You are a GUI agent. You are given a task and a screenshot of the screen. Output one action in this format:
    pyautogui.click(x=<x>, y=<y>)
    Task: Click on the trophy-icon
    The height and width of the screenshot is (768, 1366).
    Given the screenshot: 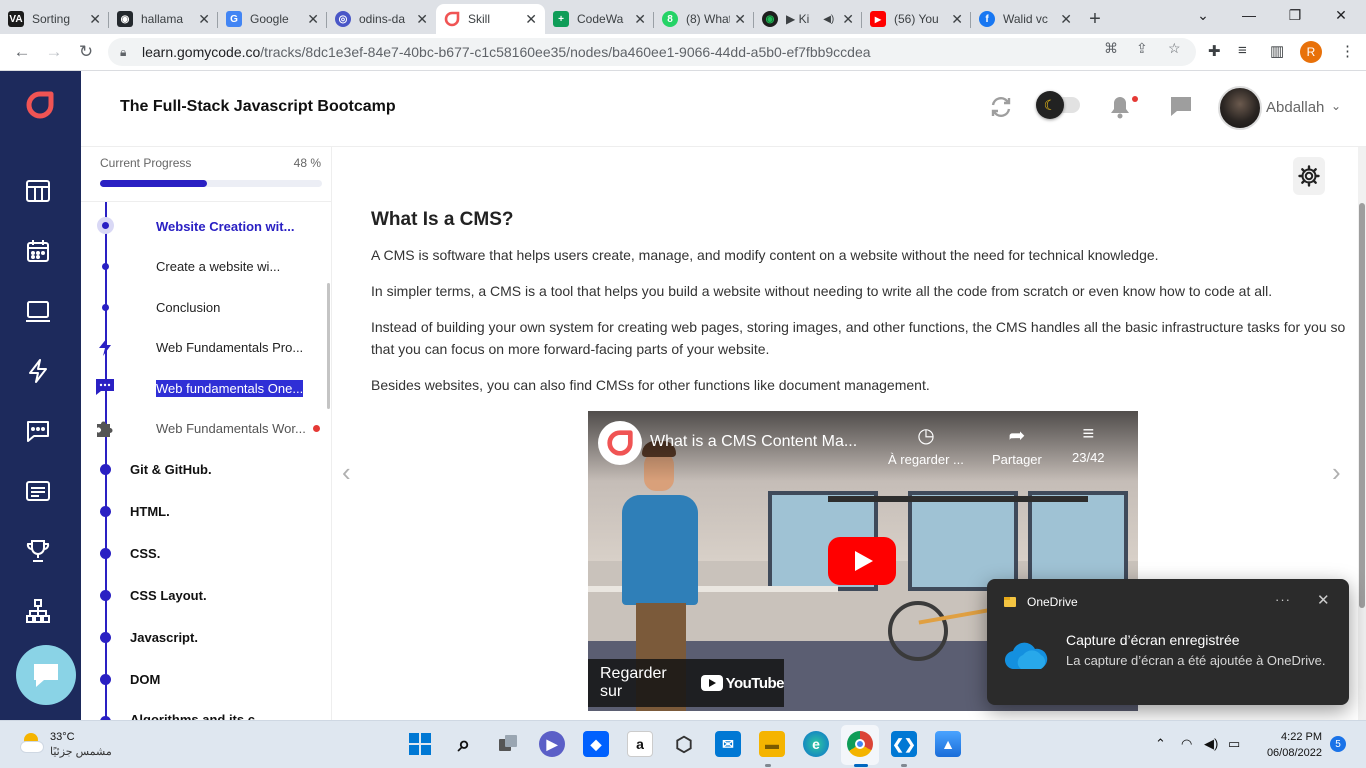 What is the action you would take?
    pyautogui.click(x=38, y=551)
    